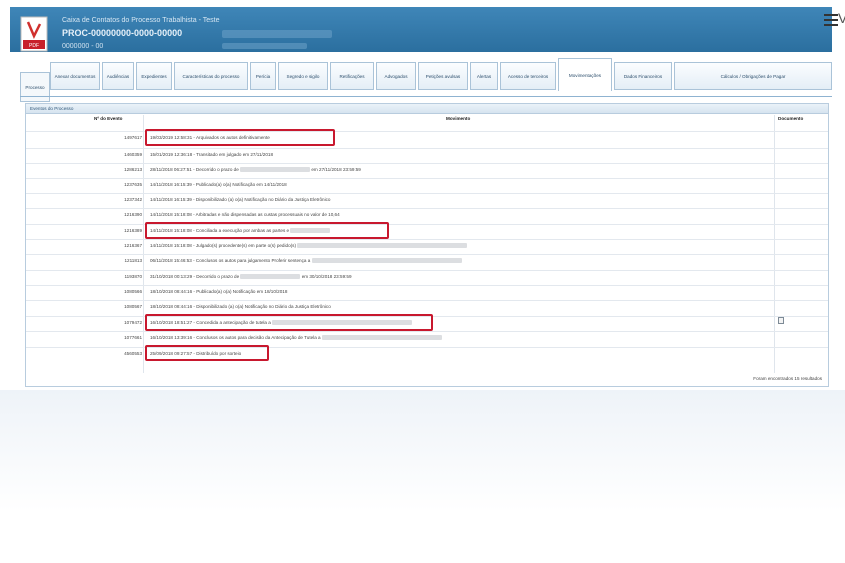  Describe the element at coordinates (787, 378) in the screenshot. I see `results-count: Foram encontrados 15 resultados` at that location.